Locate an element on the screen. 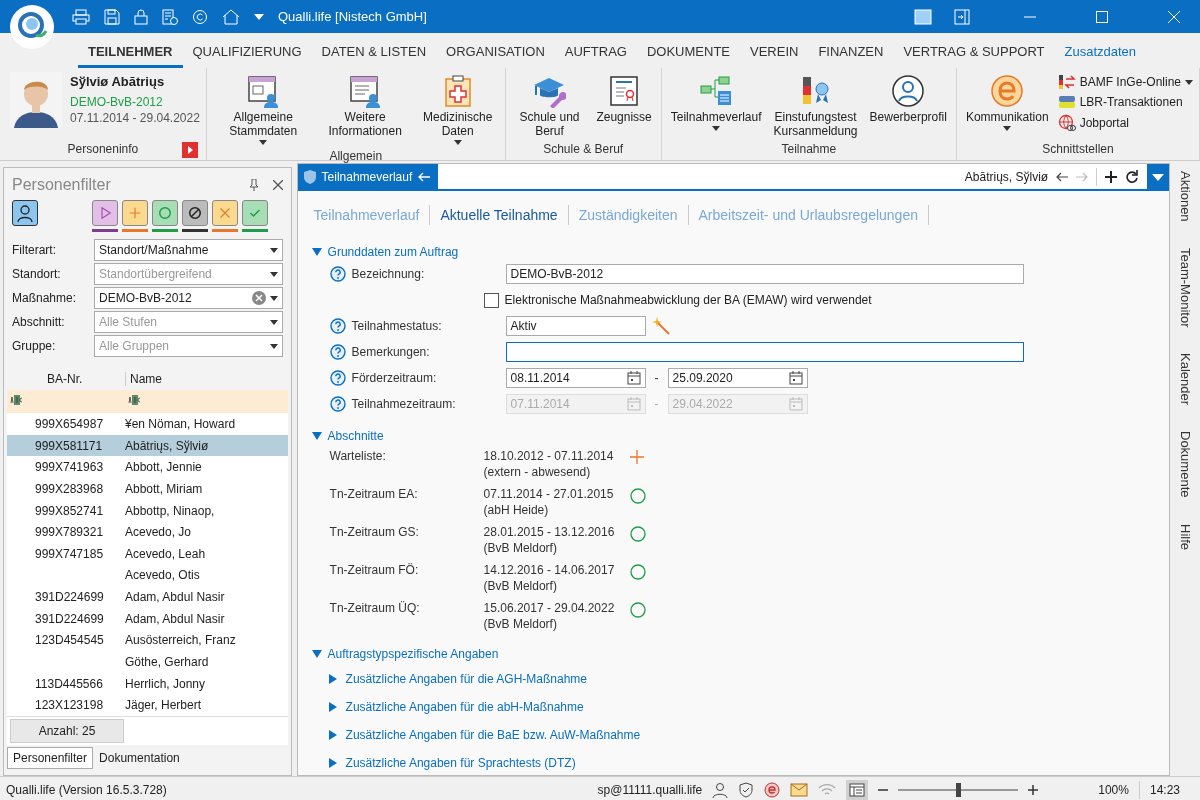  filter-dropdown: Standort/Maßnahme is located at coordinates (188, 250).